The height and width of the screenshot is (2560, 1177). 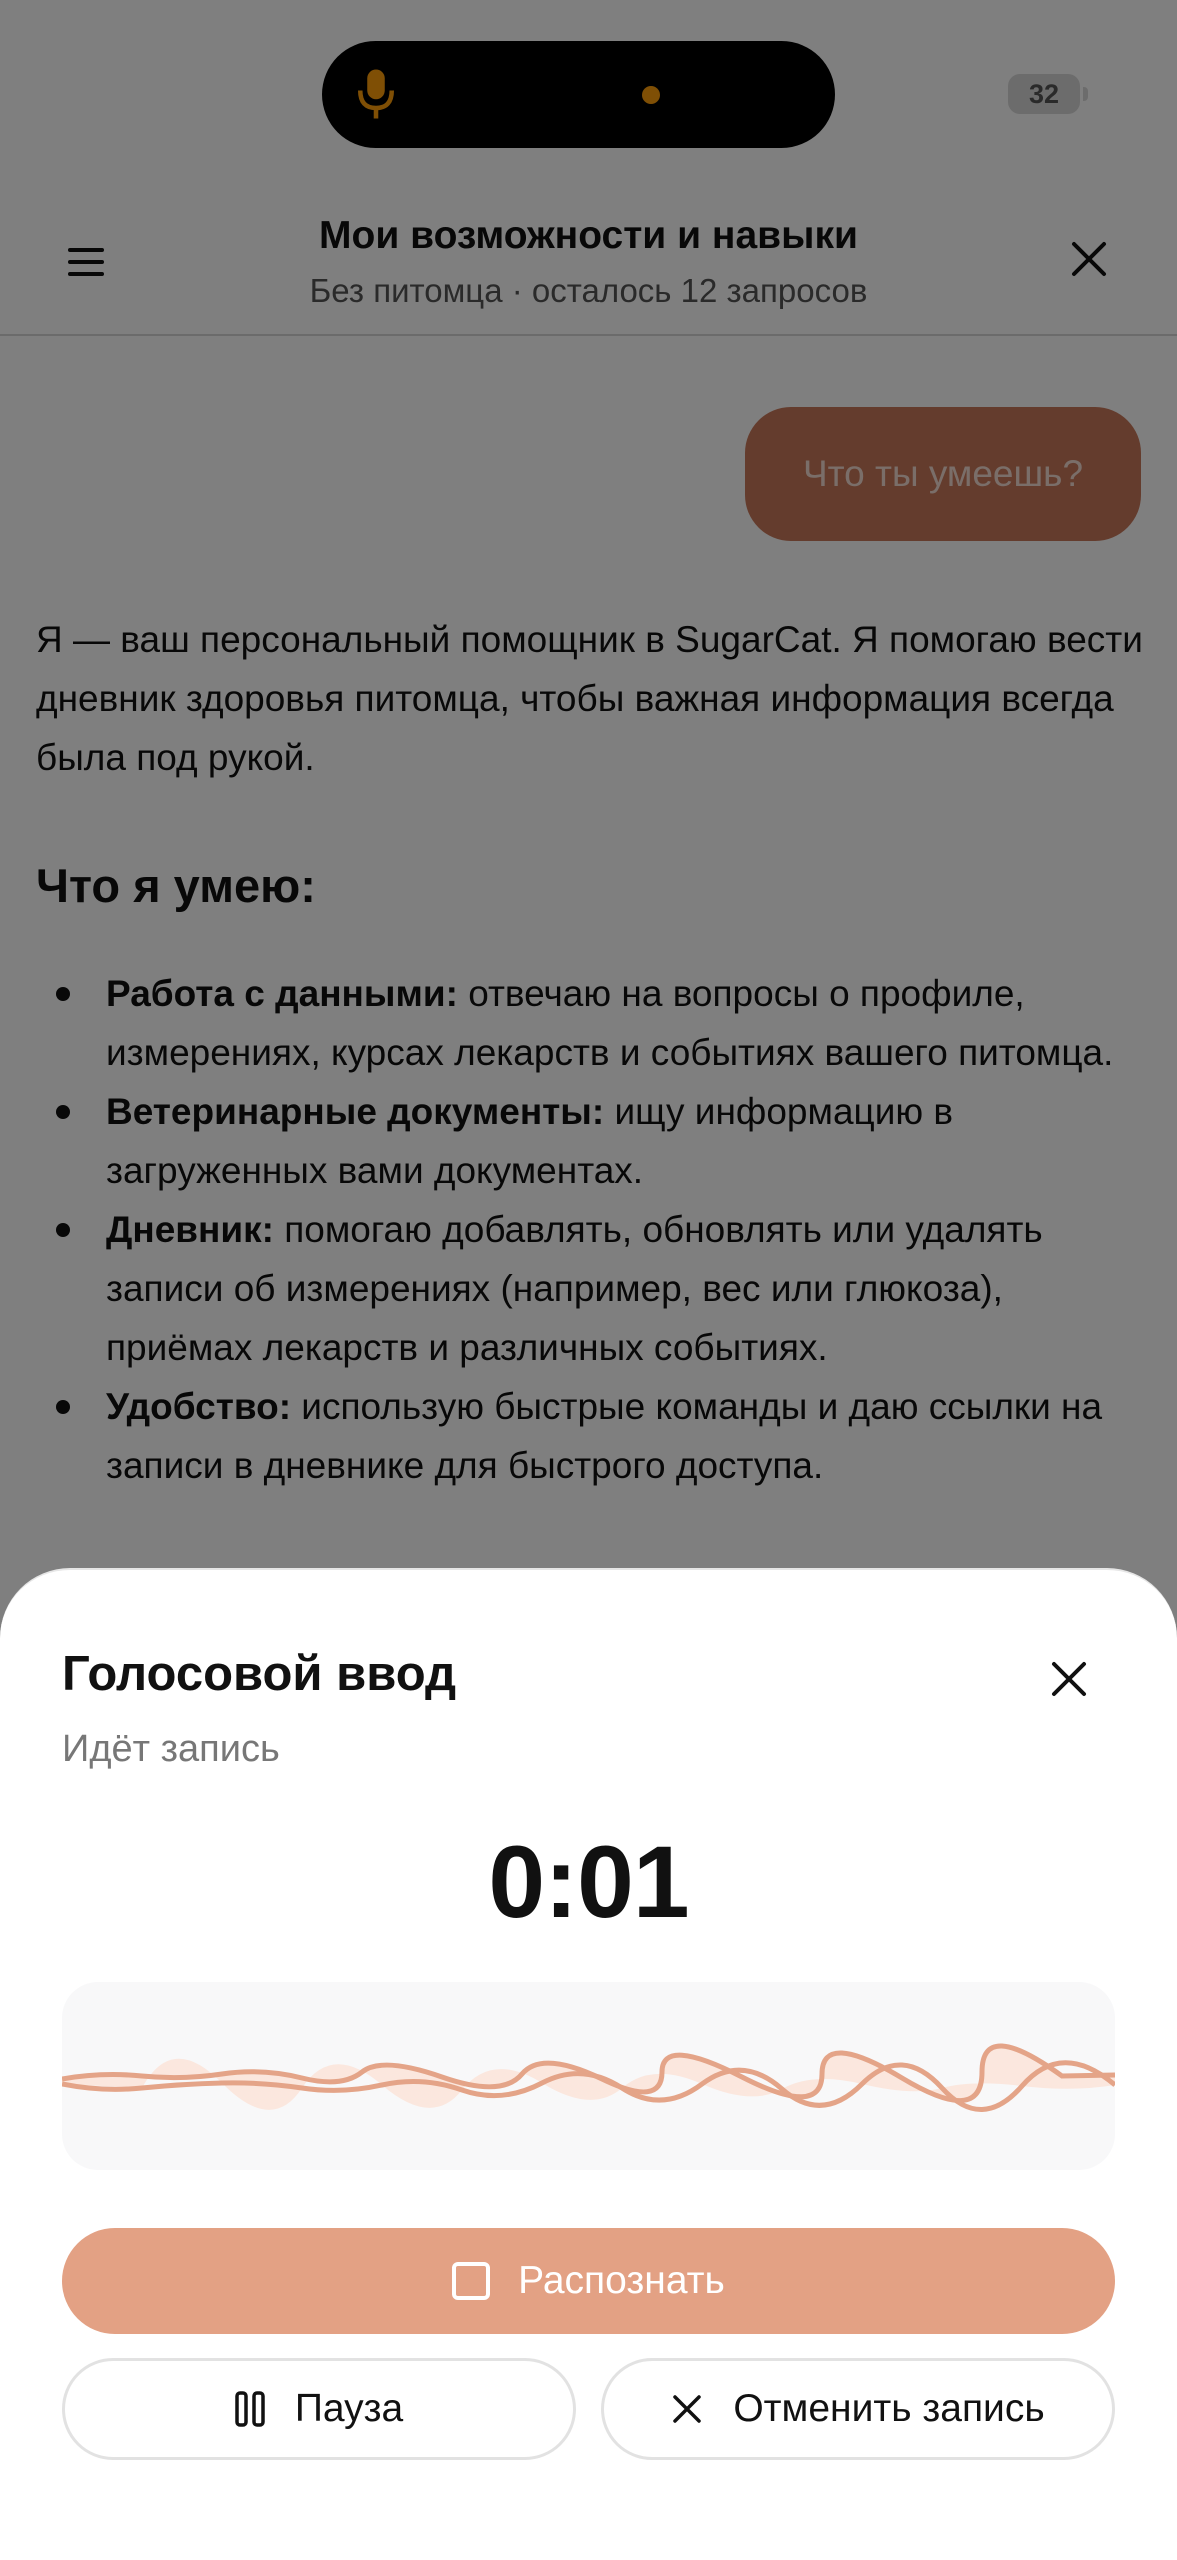 I want to click on recognize-button: Распознать, so click(x=588, y=2281).